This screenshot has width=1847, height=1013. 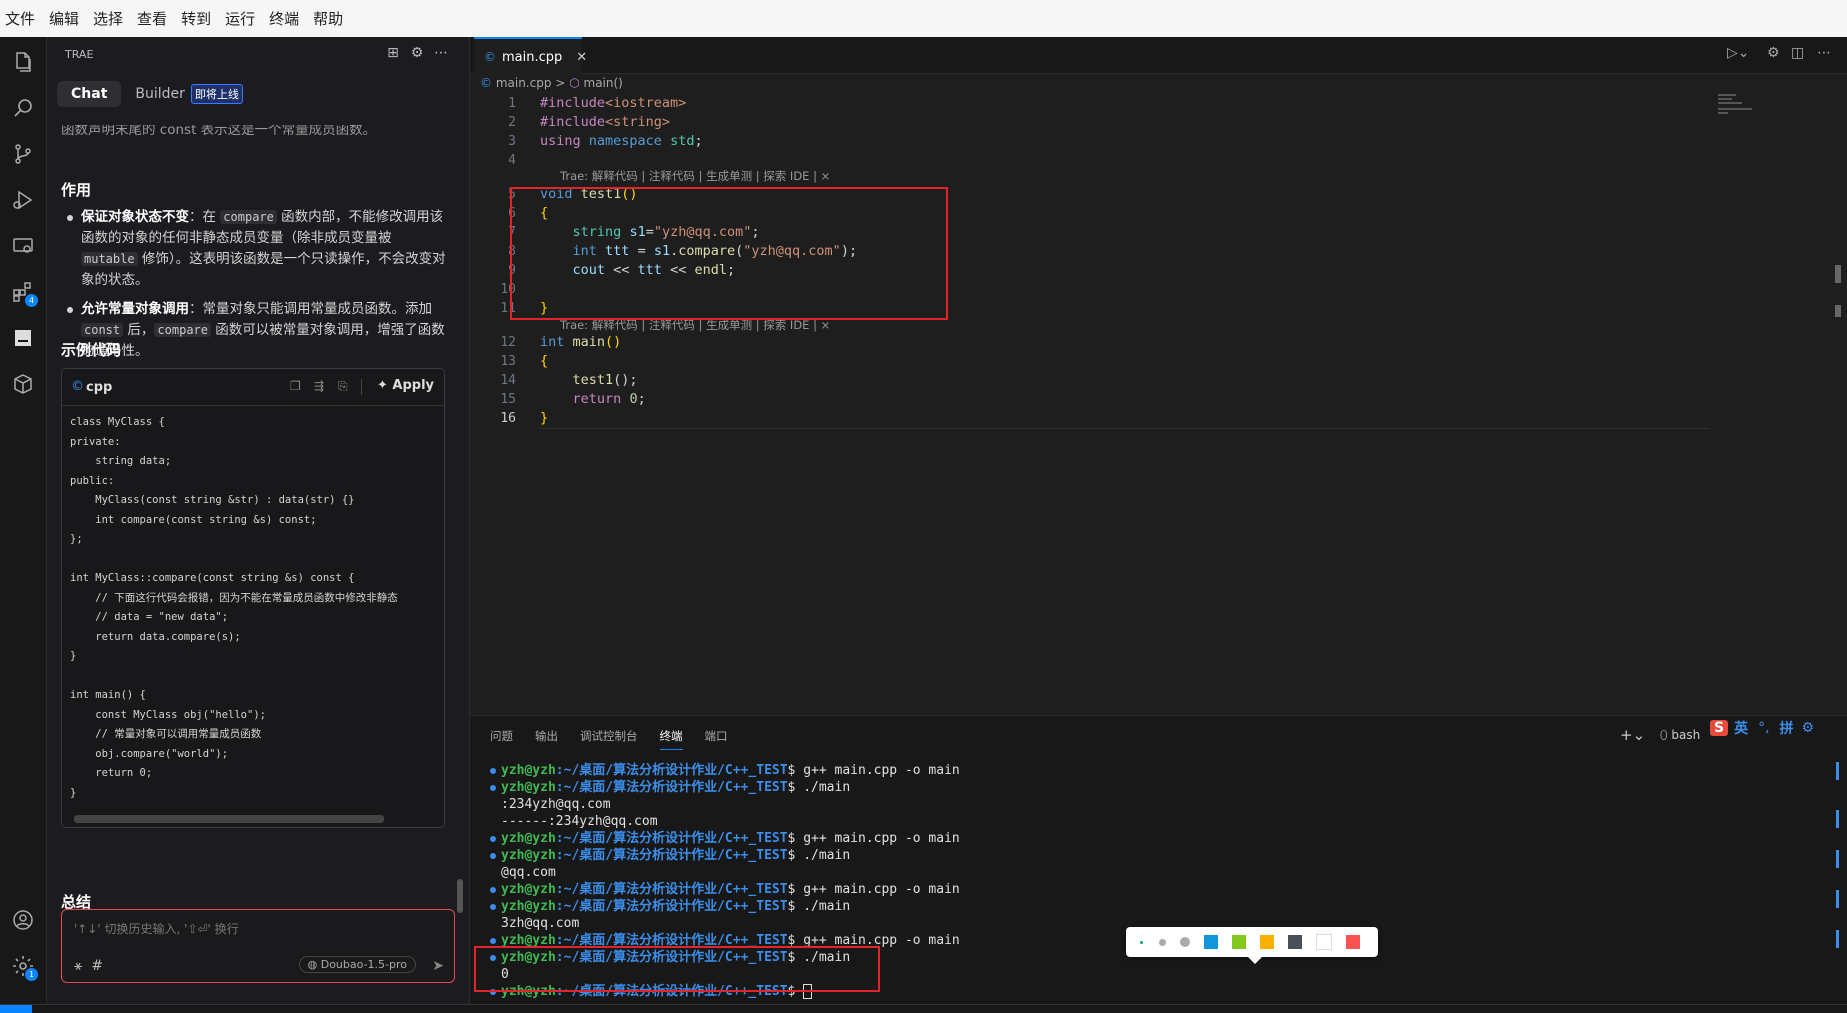 What do you see at coordinates (1353, 942) in the screenshot?
I see `color-swatch-red` at bounding box center [1353, 942].